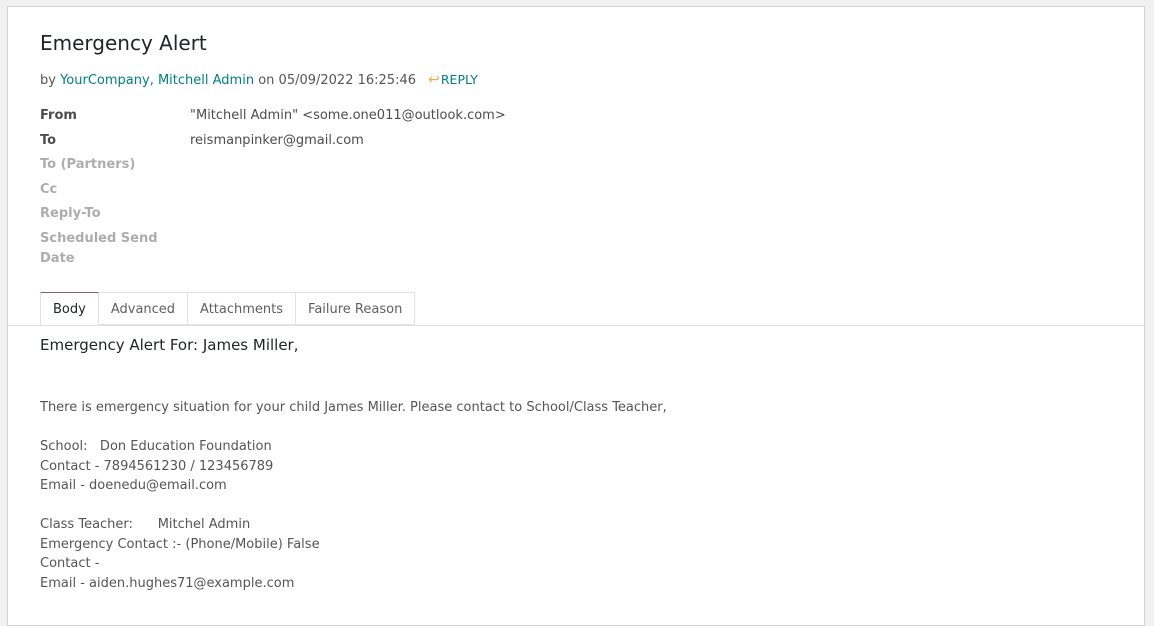 This screenshot has width=1154, height=626. I want to click on field-label-reply-to: Reply-To, so click(70, 214).